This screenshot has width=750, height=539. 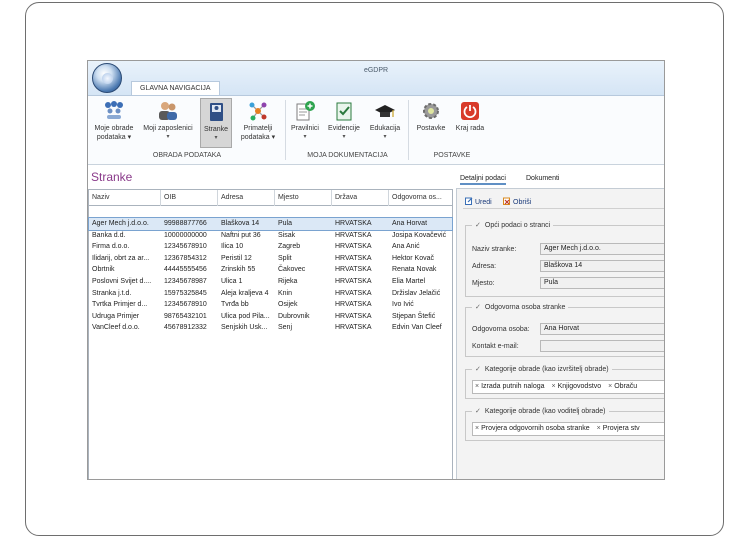 What do you see at coordinates (270, 212) in the screenshot?
I see `filter-row` at bounding box center [270, 212].